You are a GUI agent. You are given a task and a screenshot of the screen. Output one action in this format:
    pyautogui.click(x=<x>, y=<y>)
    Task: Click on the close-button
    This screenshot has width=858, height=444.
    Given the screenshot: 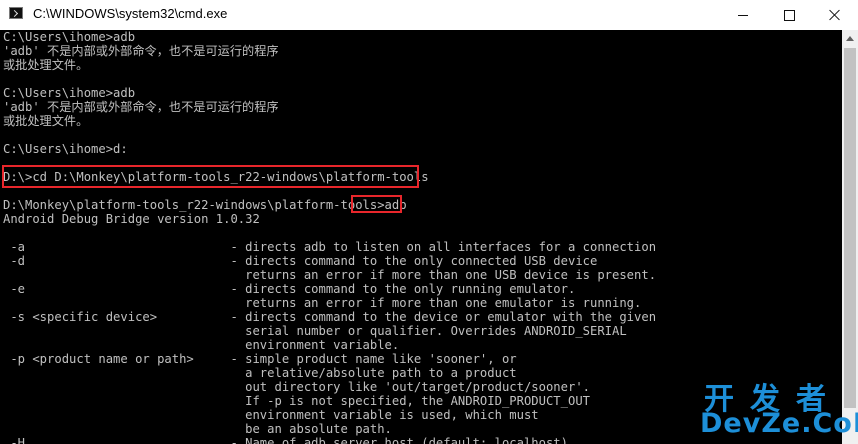 What is the action you would take?
    pyautogui.click(x=835, y=15)
    